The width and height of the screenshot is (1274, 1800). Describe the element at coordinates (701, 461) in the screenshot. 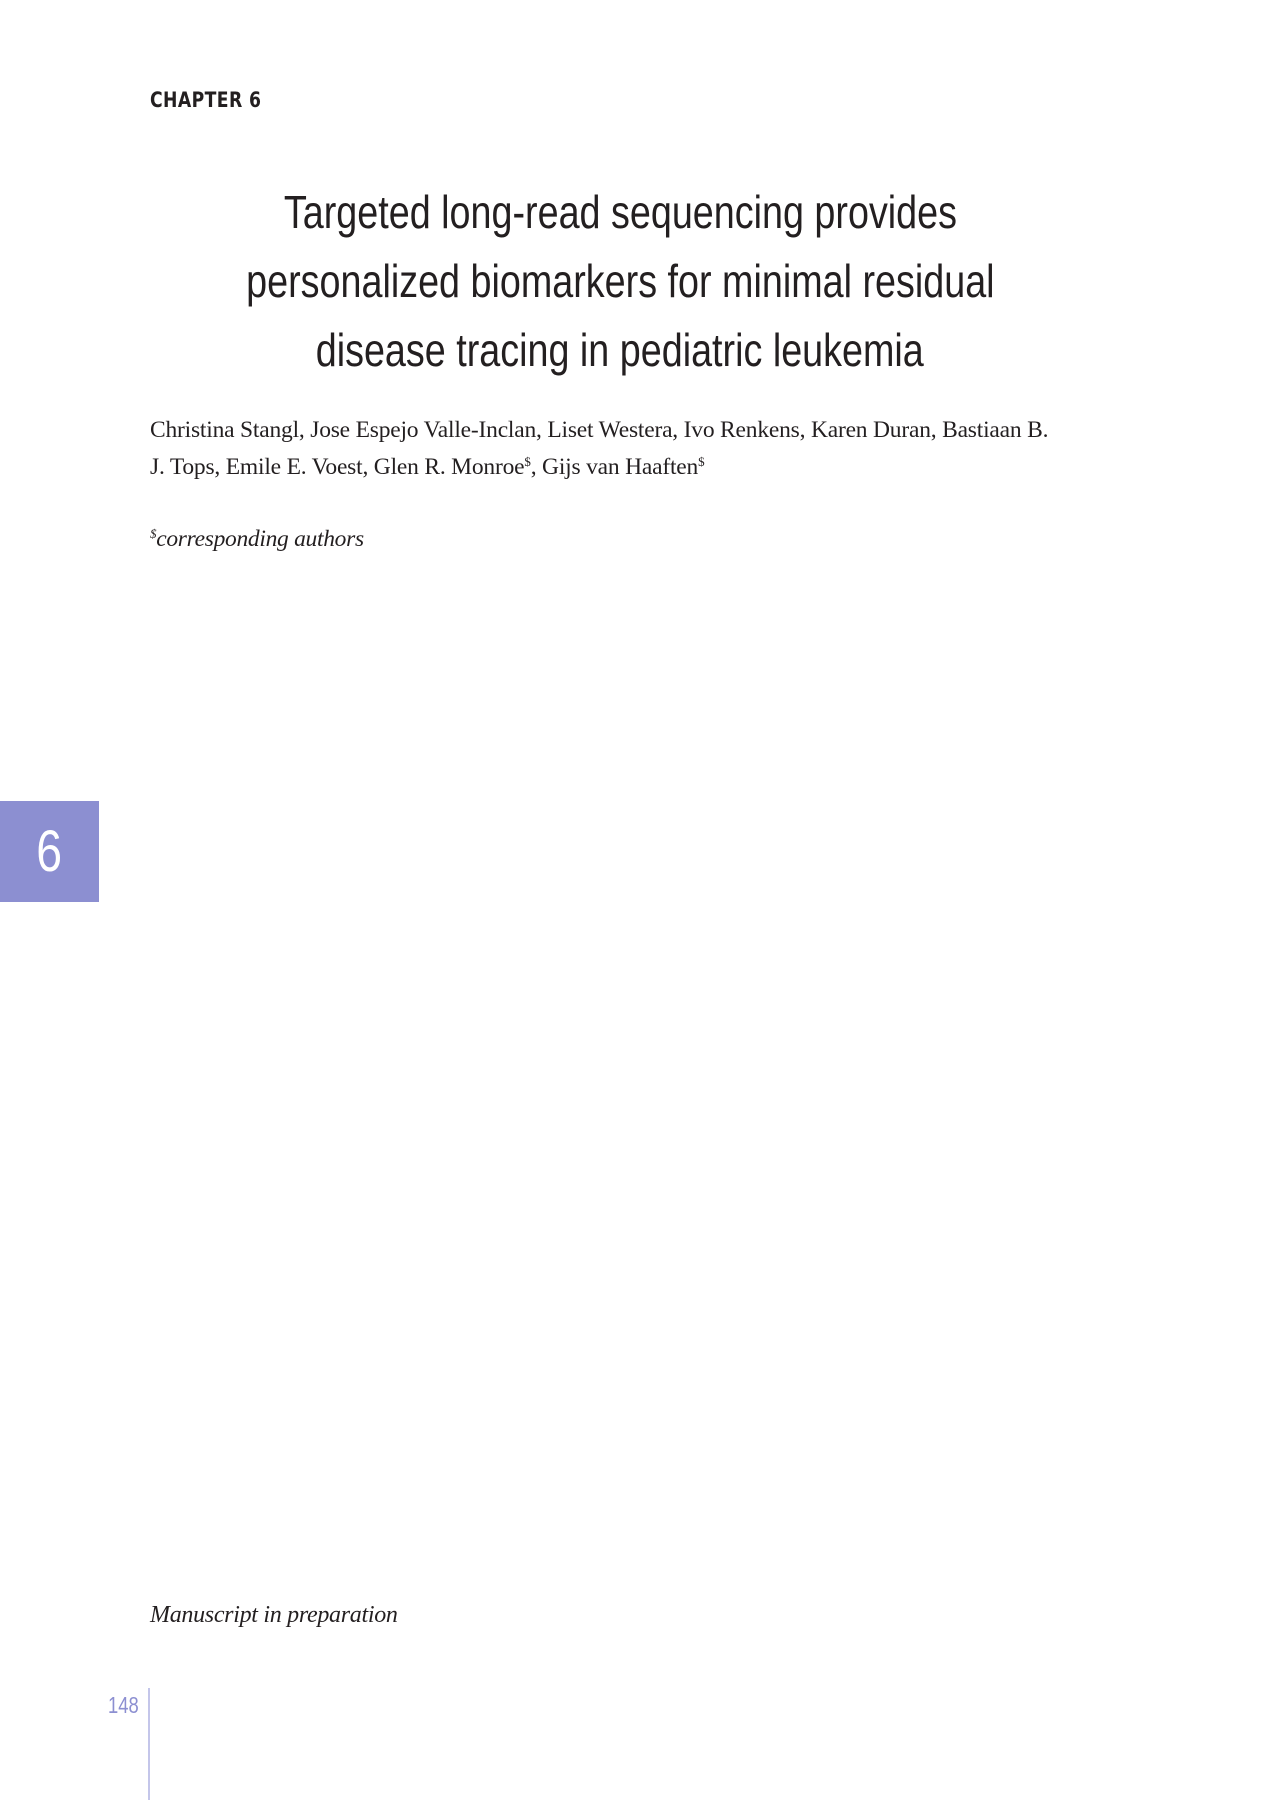

I see `corresponding-mark: $` at that location.